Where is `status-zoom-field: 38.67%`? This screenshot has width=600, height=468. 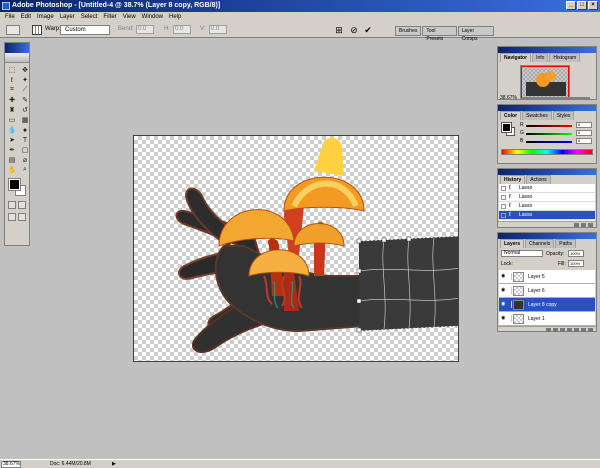 status-zoom-field: 38.67% is located at coordinates (11, 464).